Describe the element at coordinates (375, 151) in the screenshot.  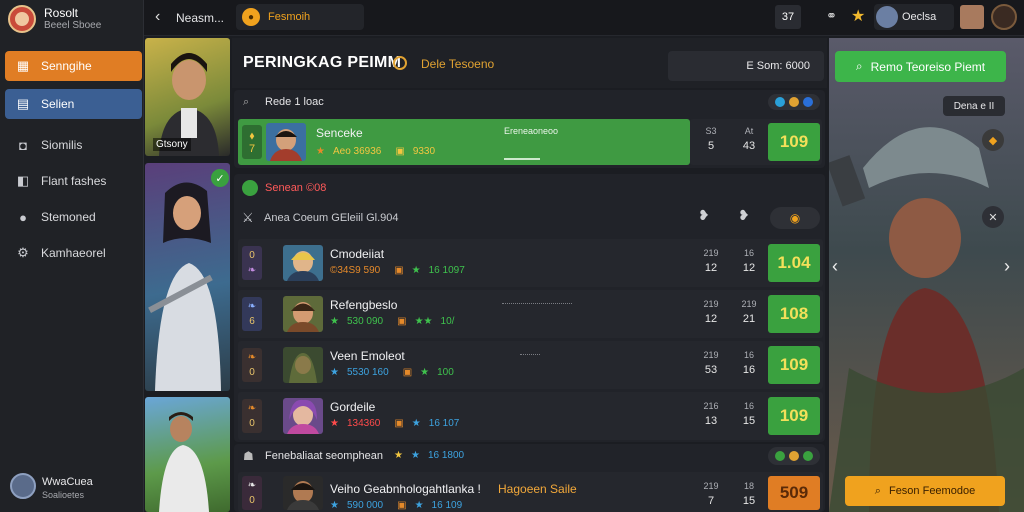
I see `player-stats: ★ Aeo 36936 ▣ 9330` at that location.